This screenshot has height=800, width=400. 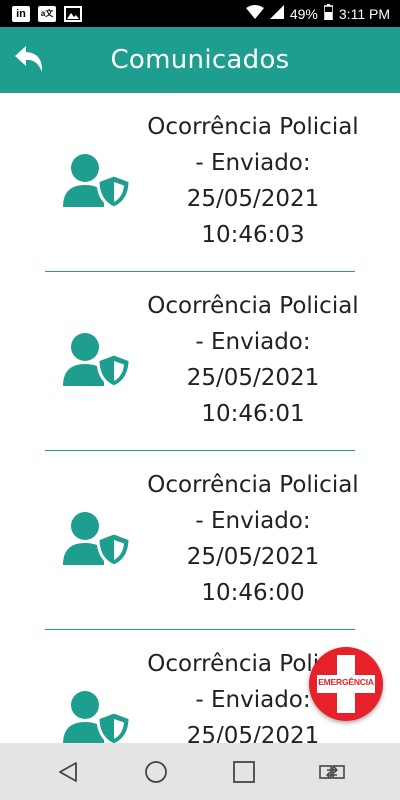 I want to click on home-circle-icon, so click(x=156, y=771).